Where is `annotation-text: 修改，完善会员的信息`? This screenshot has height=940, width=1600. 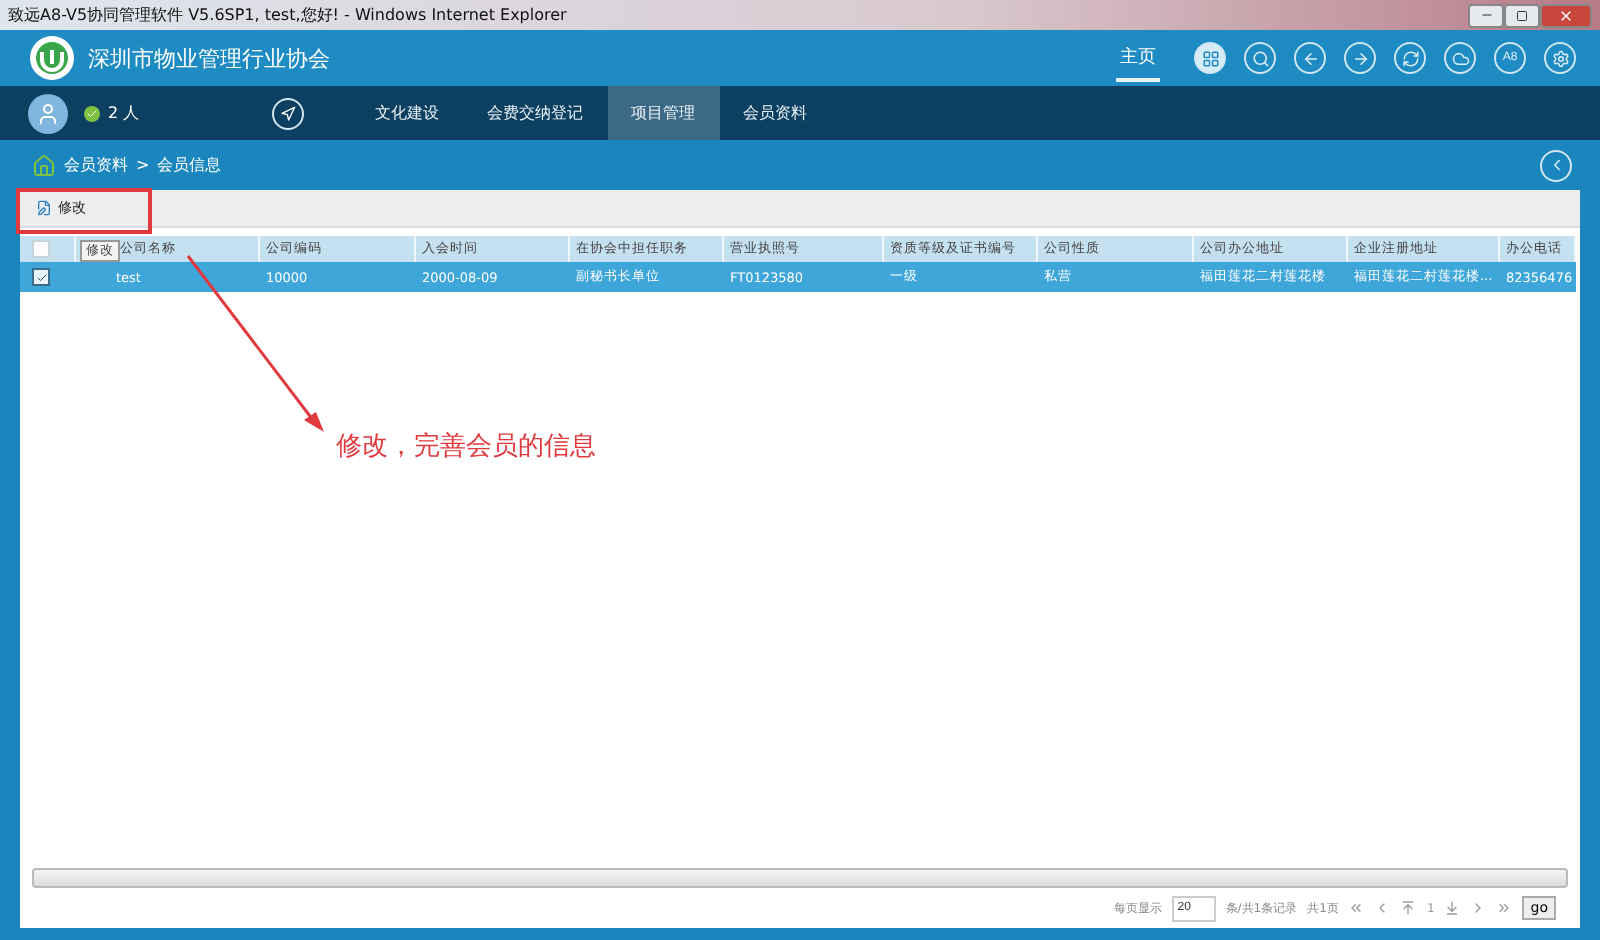
annotation-text: 修改，完善会员的信息 is located at coordinates (466, 447).